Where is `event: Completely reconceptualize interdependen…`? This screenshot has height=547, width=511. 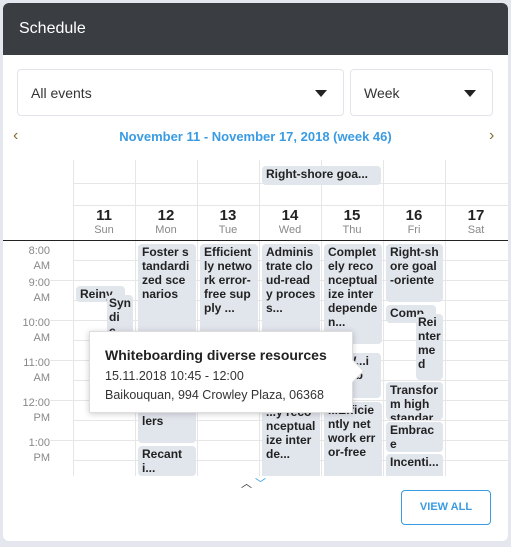 event: Completely reconceptualize interdependen… is located at coordinates (353, 294).